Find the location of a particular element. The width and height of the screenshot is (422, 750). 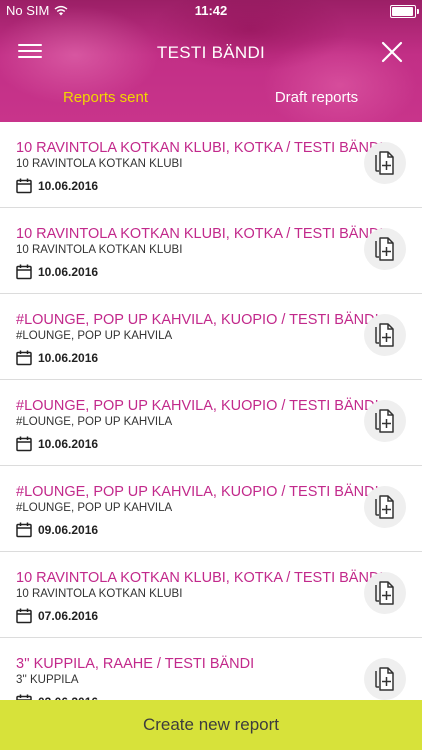

report-date-row: 09.06.2016 is located at coordinates (57, 530).